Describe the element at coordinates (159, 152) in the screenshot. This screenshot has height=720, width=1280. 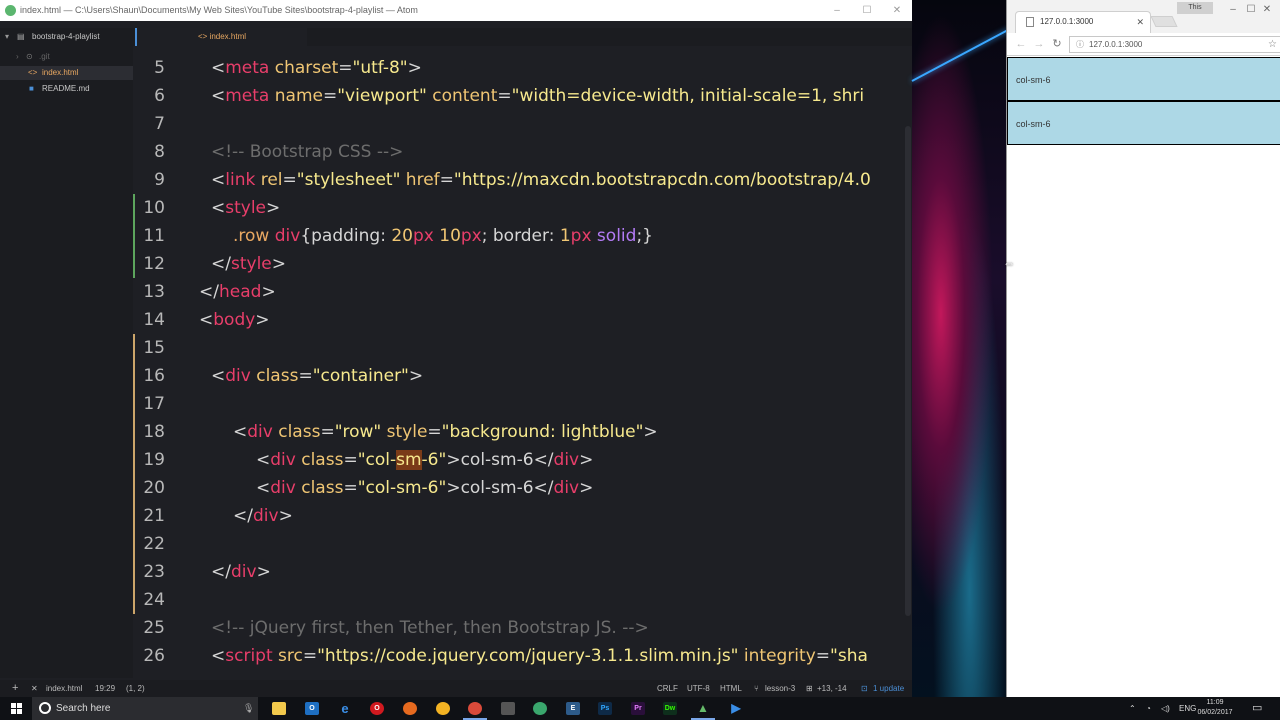
I see `line-number: 8` at that location.